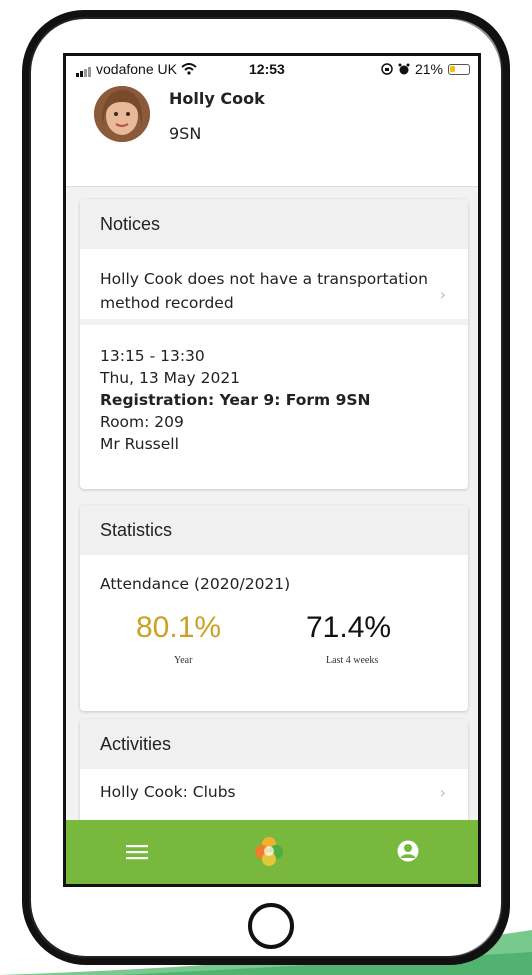 Image resolution: width=532 pixels, height=975 pixels. What do you see at coordinates (428, 69) in the screenshot?
I see `battery-percent: 21%` at bounding box center [428, 69].